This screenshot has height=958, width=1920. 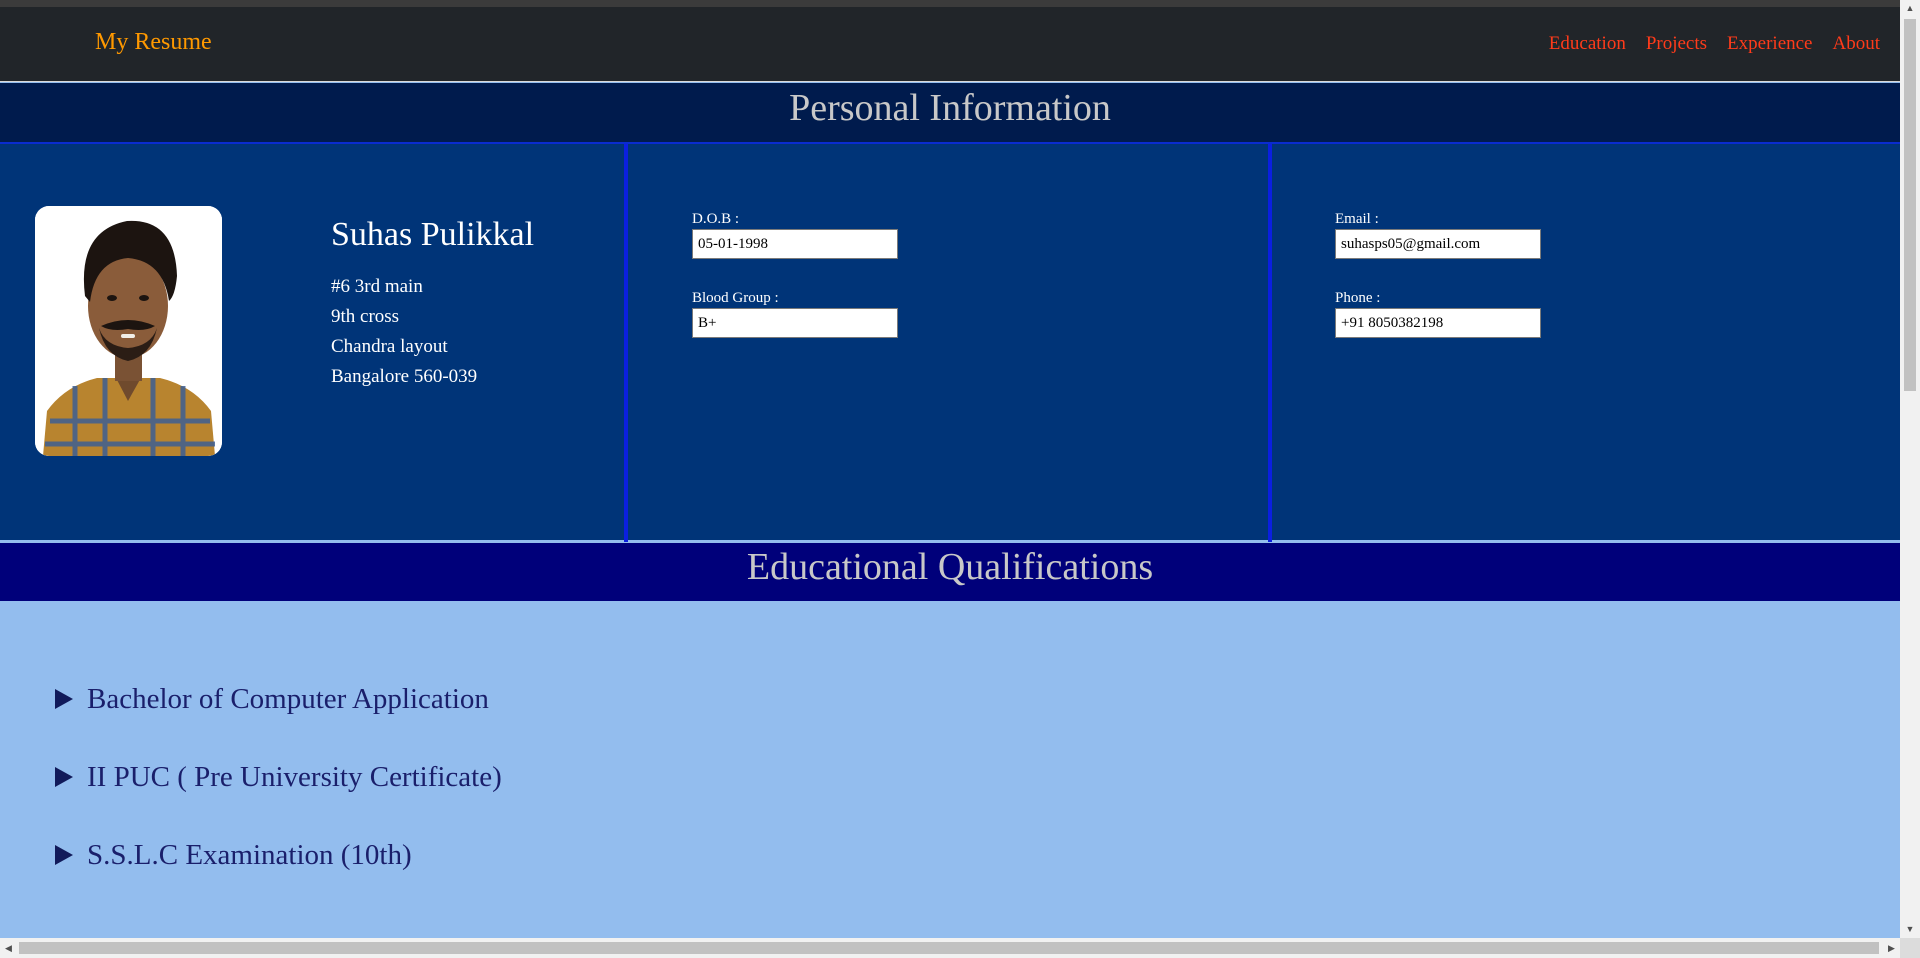 I want to click on phone-field, so click(x=1438, y=323).